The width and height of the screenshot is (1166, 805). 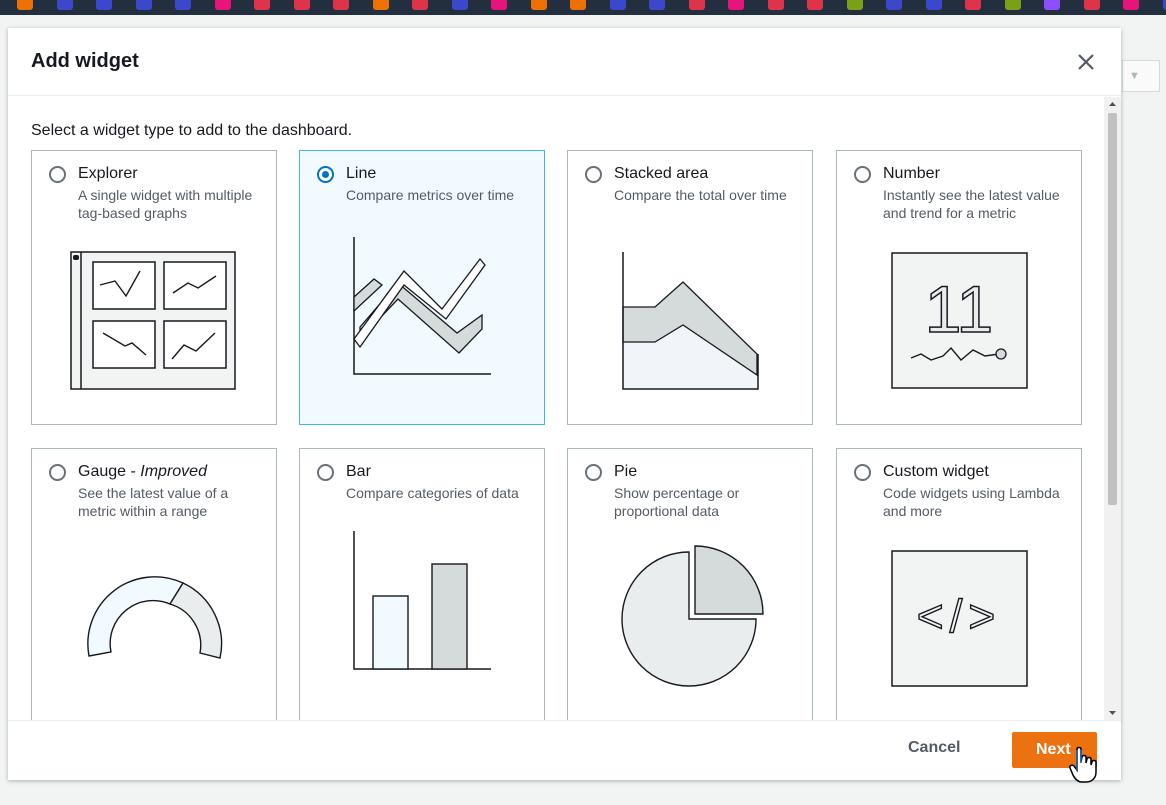 I want to click on radio-line, so click(x=325, y=174).